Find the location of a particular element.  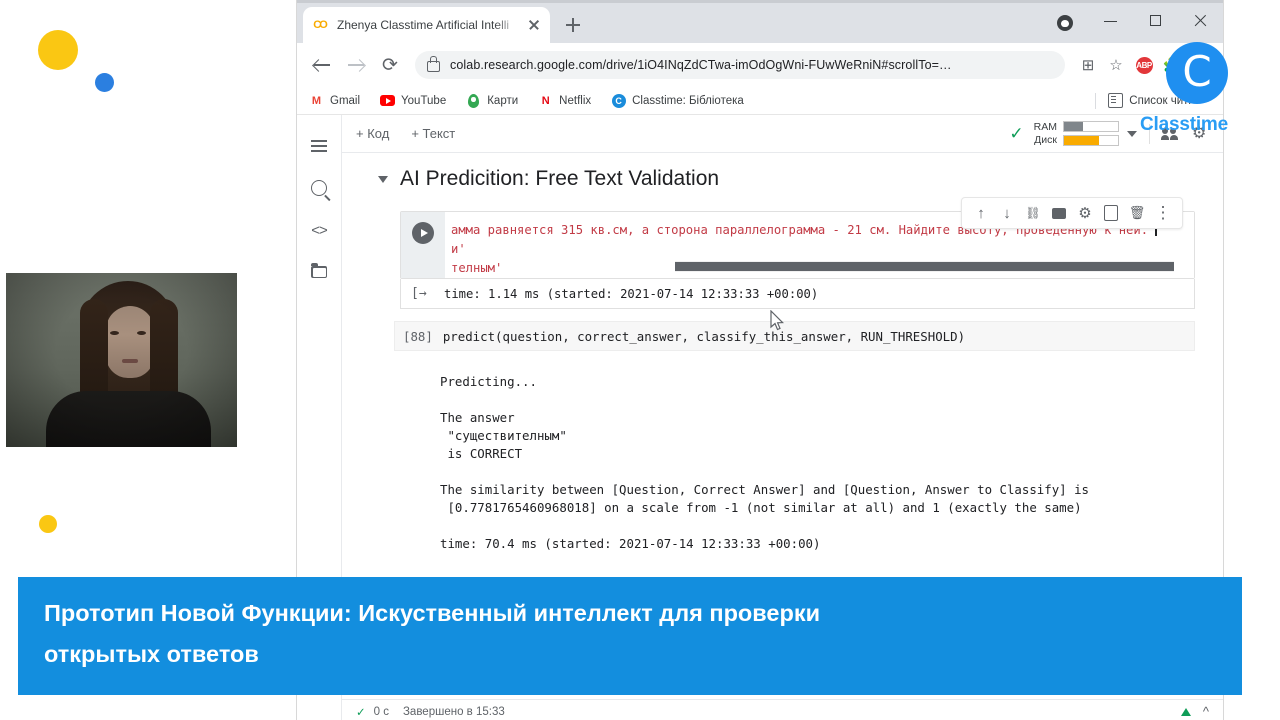

youtube-icon is located at coordinates (388, 100).